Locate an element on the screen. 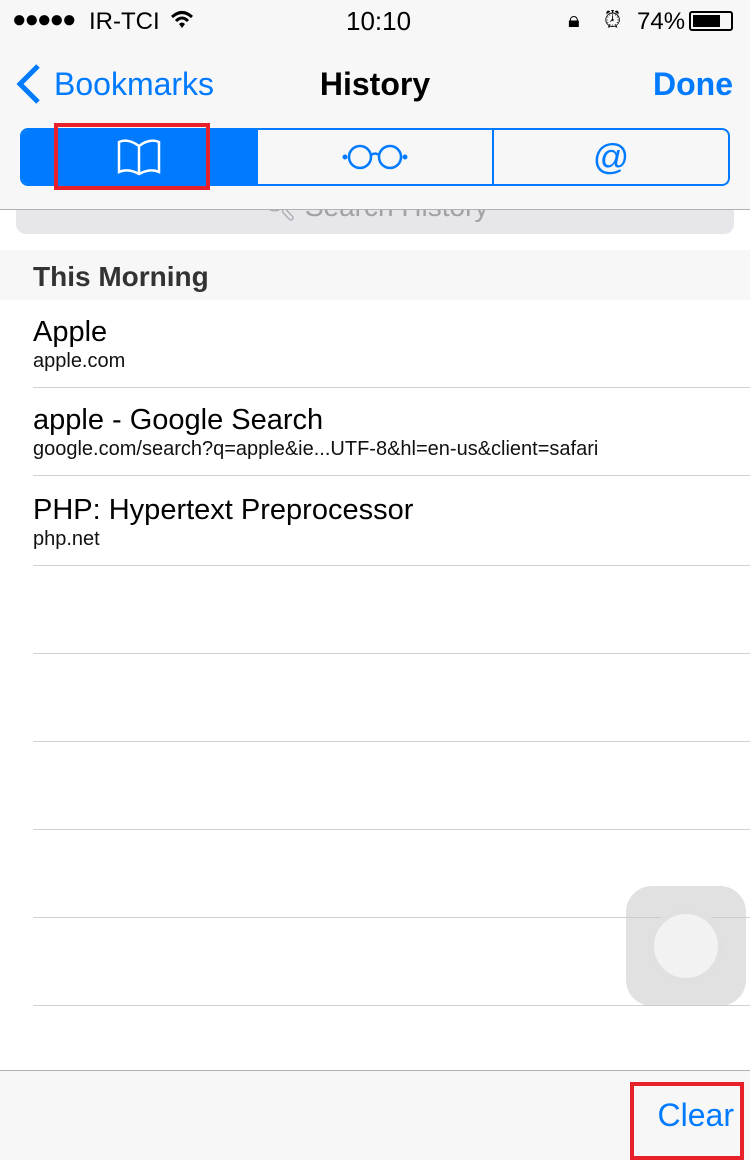  rotation-lock-icon: 🔒︎ is located at coordinates (574, 19).